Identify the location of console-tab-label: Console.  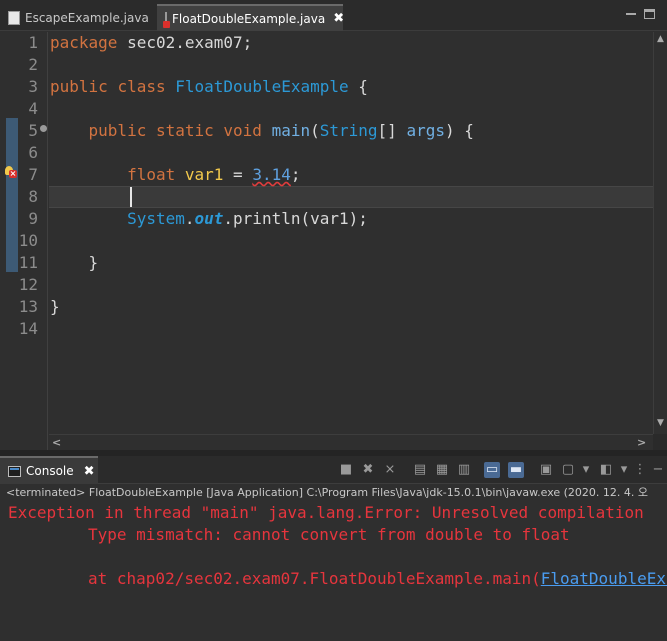
(50, 471).